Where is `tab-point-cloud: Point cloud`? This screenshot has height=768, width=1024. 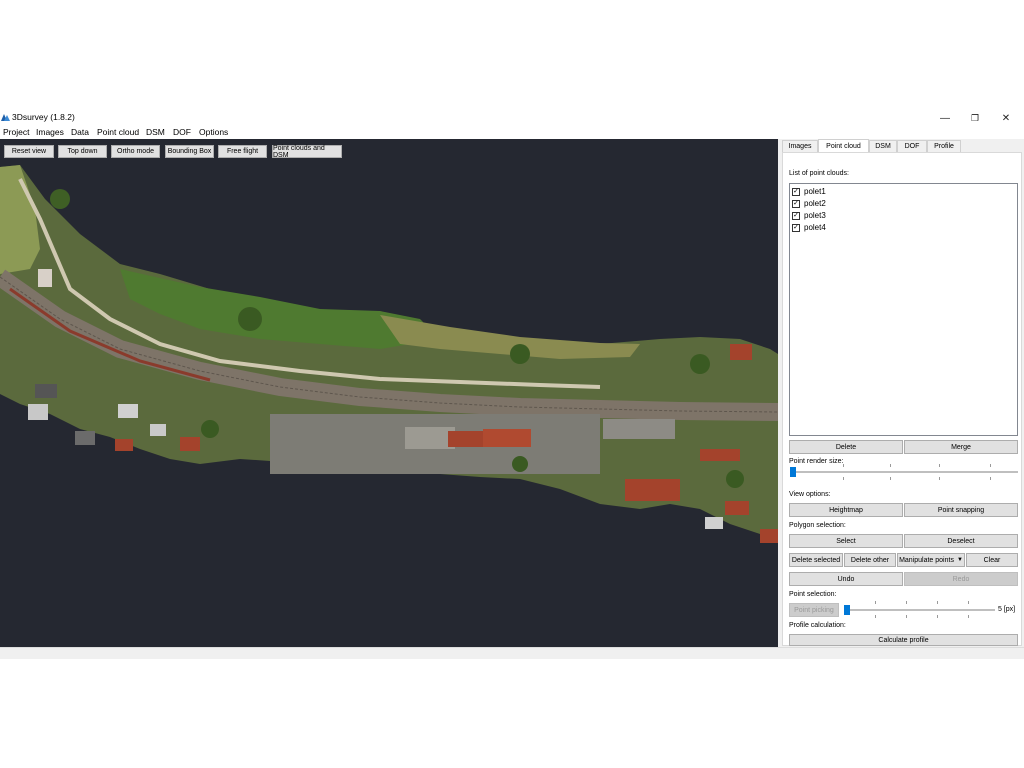
tab-point-cloud: Point cloud is located at coordinates (843, 145).